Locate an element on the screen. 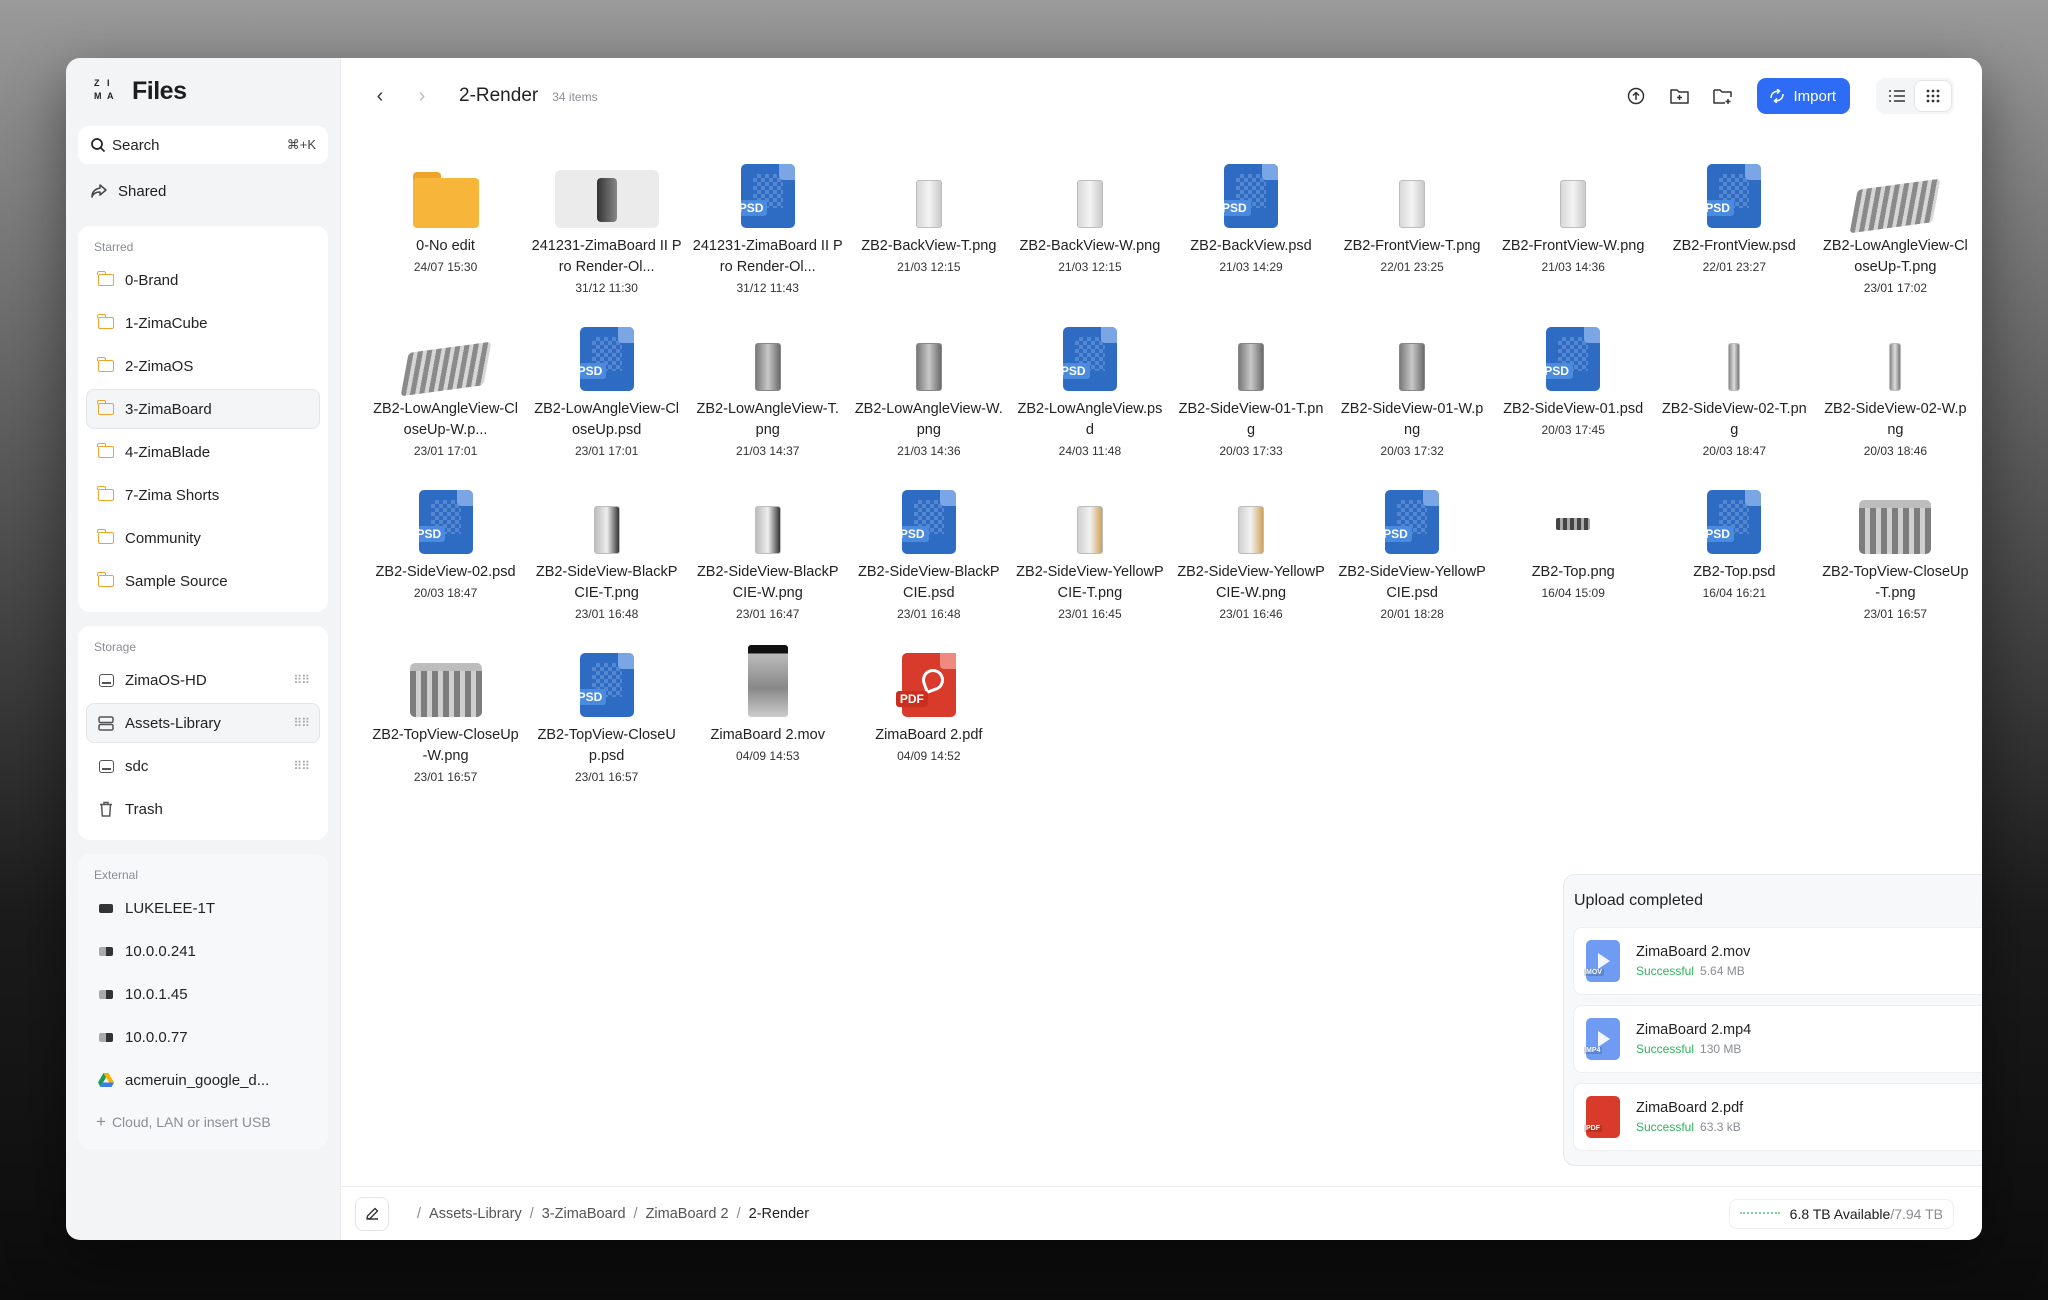  sidebar-item-10-0-0-77: 10.0.0.77 is located at coordinates (203, 1037).